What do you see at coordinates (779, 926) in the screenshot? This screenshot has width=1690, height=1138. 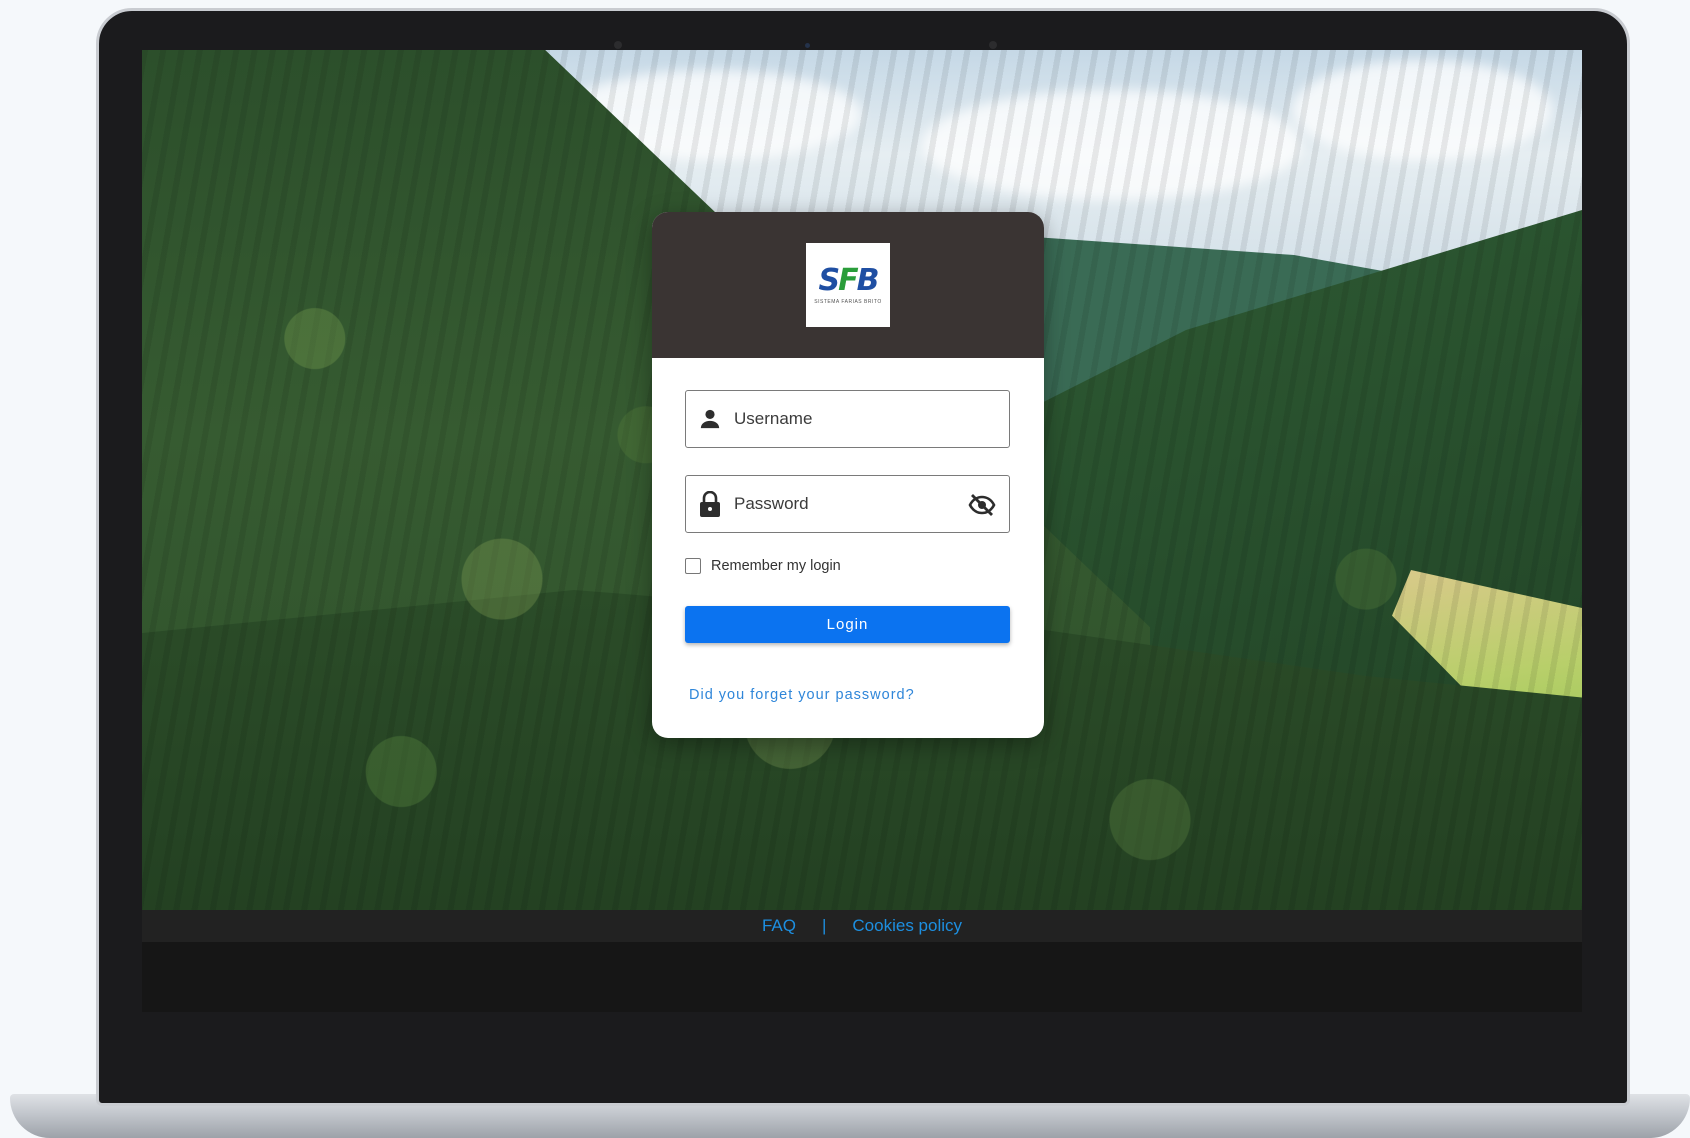 I see `faq-link: FAQ` at bounding box center [779, 926].